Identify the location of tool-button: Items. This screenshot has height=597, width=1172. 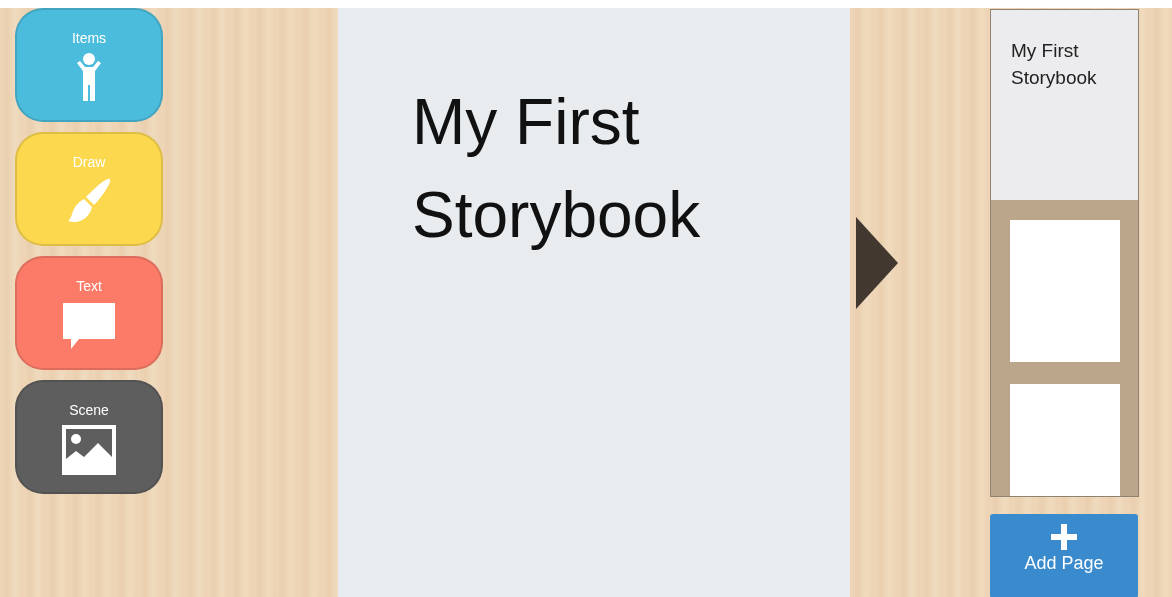
(89, 65).